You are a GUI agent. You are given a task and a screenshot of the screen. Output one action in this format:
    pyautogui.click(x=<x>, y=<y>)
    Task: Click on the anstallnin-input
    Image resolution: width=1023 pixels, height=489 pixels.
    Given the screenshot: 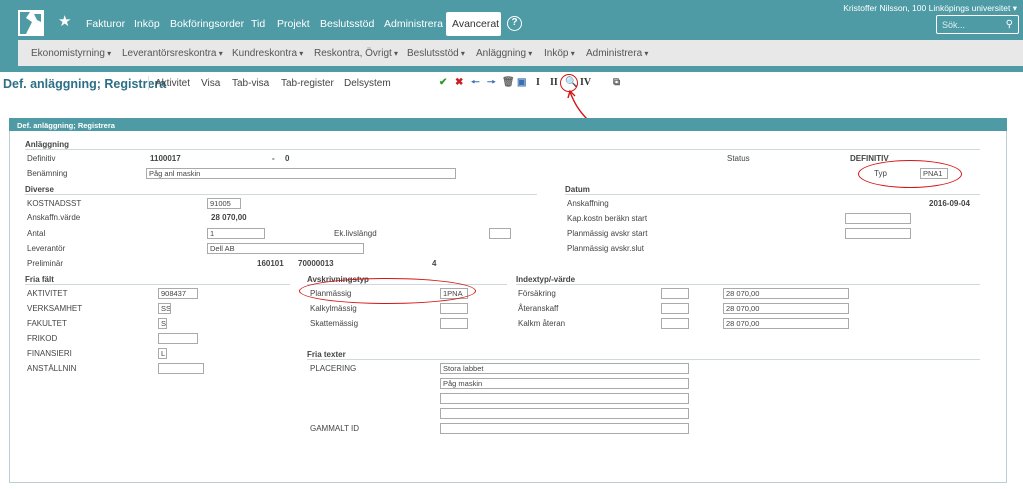 What is the action you would take?
    pyautogui.click(x=181, y=368)
    